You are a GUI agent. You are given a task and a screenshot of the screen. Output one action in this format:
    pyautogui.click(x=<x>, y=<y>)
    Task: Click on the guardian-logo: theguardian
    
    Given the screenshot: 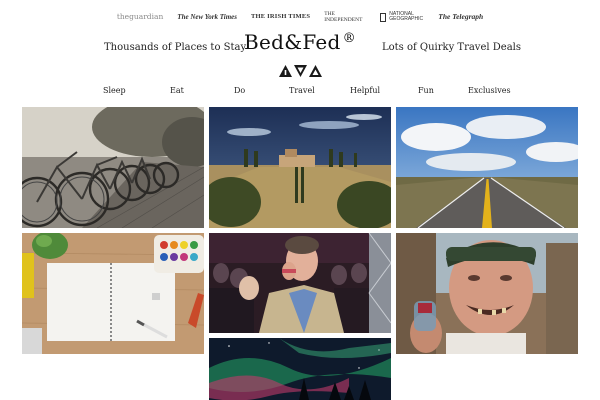 What is the action you would take?
    pyautogui.click(x=140, y=16)
    